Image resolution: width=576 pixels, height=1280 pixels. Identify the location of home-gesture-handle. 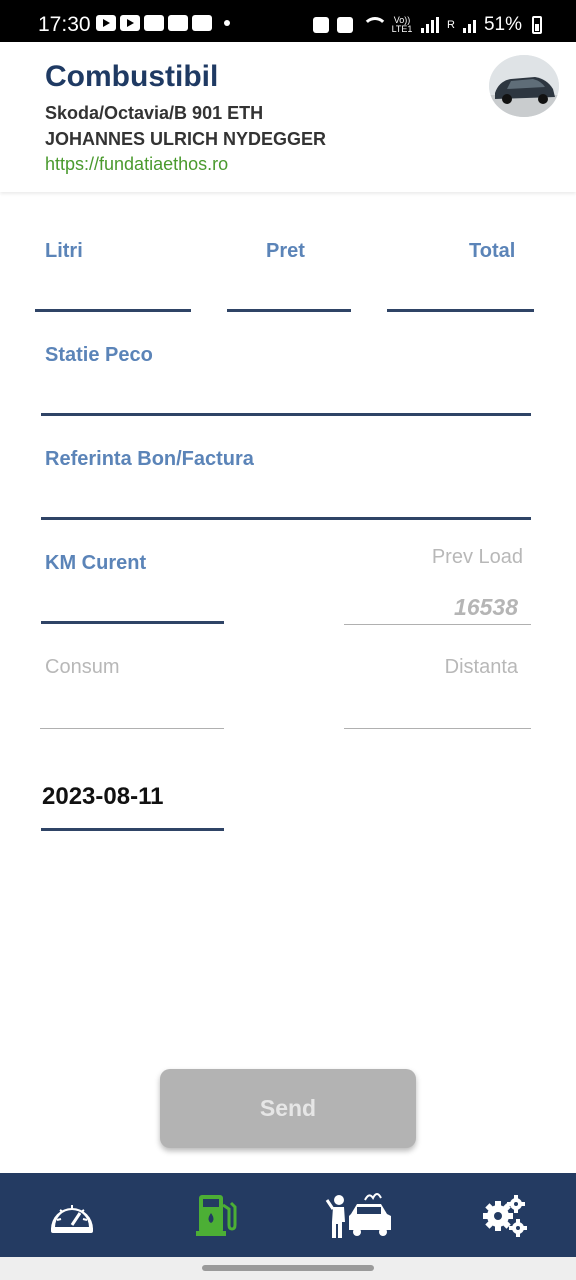
(288, 1268).